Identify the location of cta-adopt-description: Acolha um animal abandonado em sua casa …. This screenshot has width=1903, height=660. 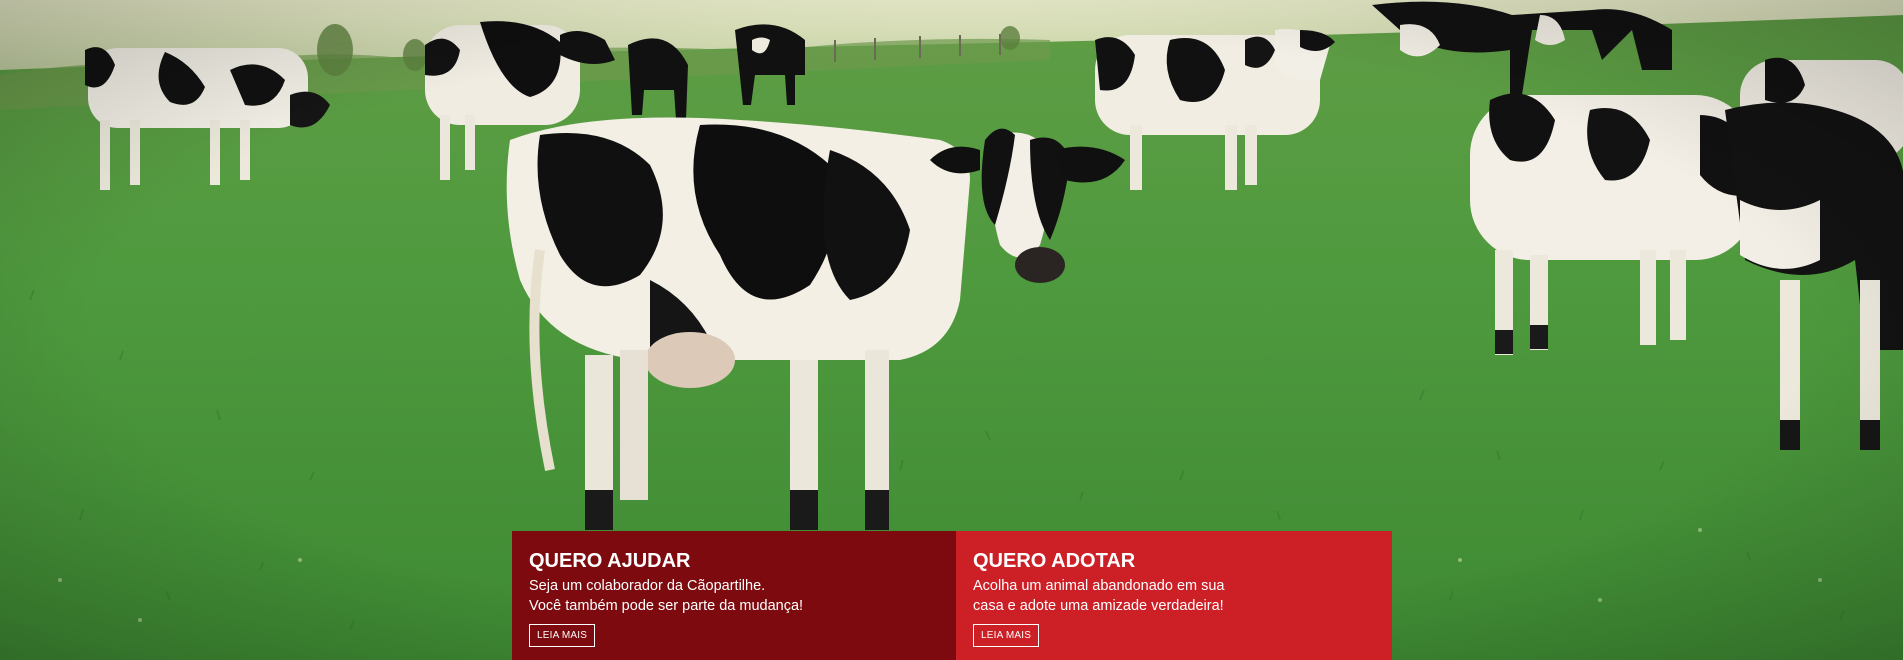
(1174, 596).